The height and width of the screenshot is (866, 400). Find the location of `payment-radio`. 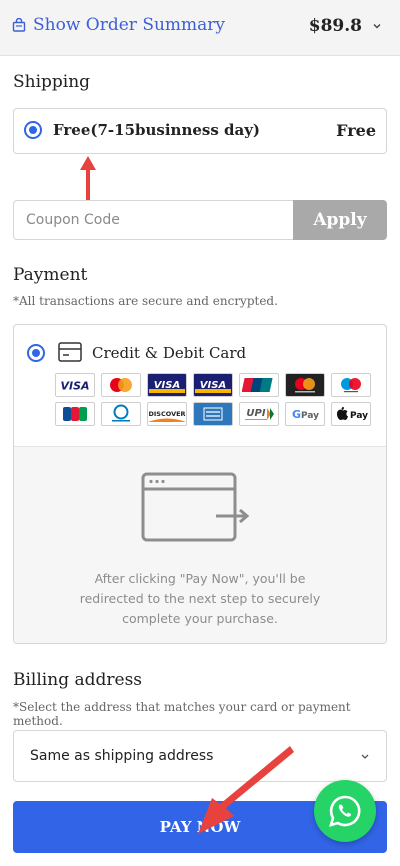

payment-radio is located at coordinates (36, 353).